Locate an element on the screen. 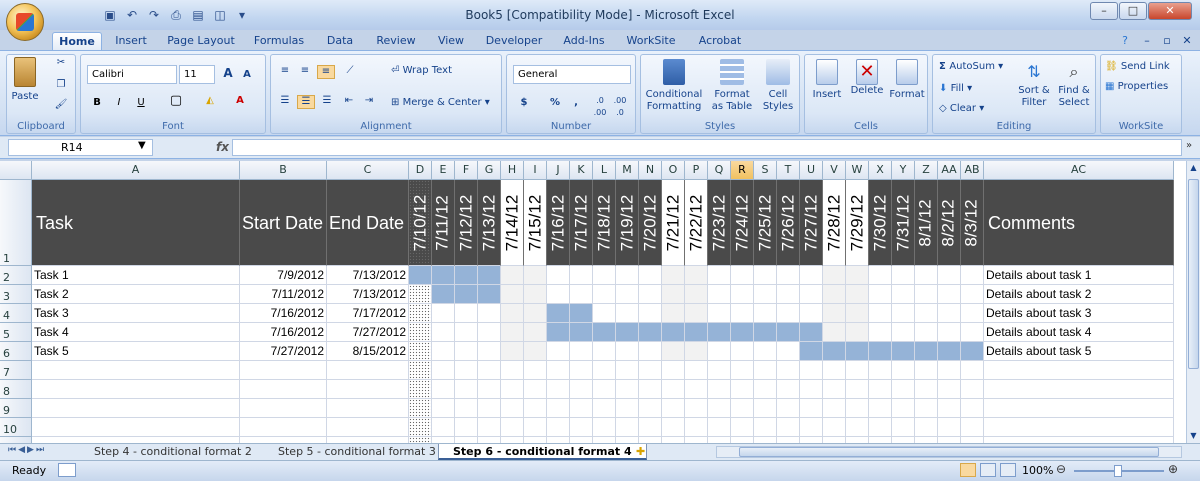 The image size is (1200, 481). cell-k8 is located at coordinates (581, 389).